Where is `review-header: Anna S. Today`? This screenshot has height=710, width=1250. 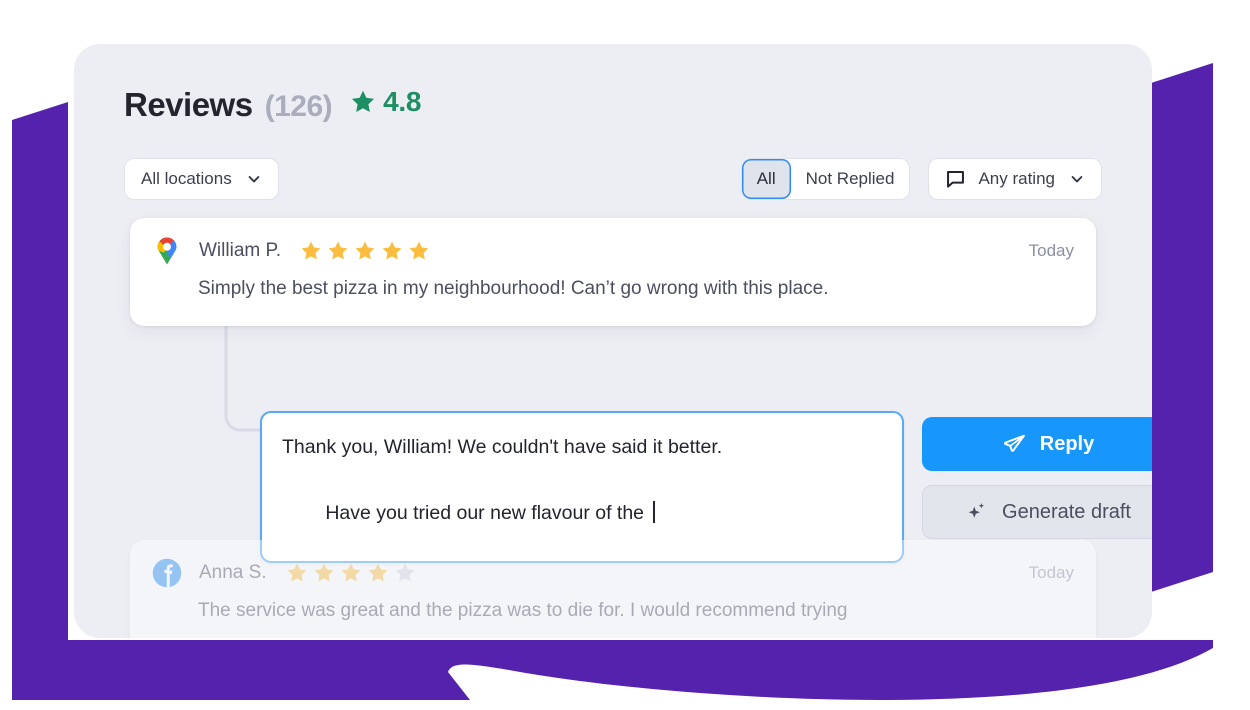
review-header: Anna S. Today is located at coordinates (613, 573).